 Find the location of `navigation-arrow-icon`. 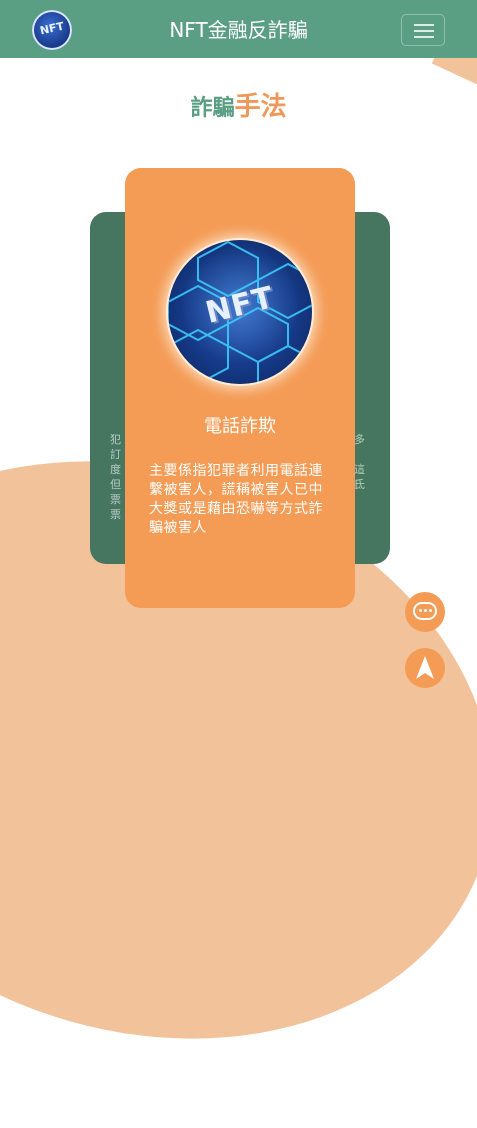

navigation-arrow-icon is located at coordinates (425, 667).